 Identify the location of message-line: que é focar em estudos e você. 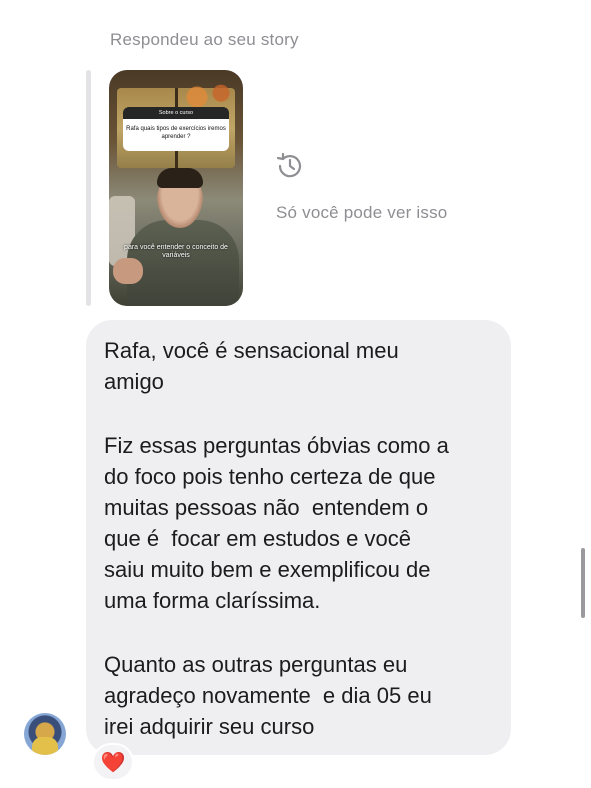
(257, 538).